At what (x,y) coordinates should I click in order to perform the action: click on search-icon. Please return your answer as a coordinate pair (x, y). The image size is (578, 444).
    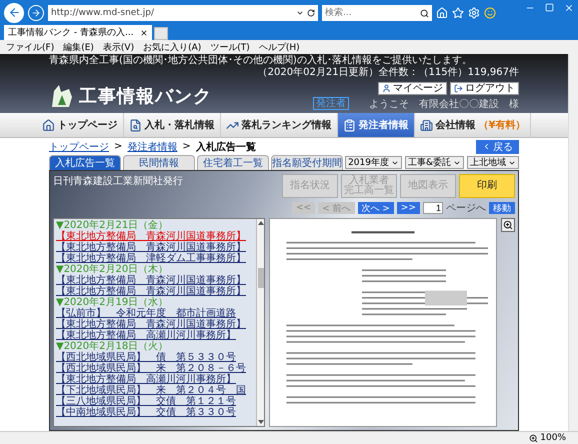
    Looking at the image, I should click on (424, 13).